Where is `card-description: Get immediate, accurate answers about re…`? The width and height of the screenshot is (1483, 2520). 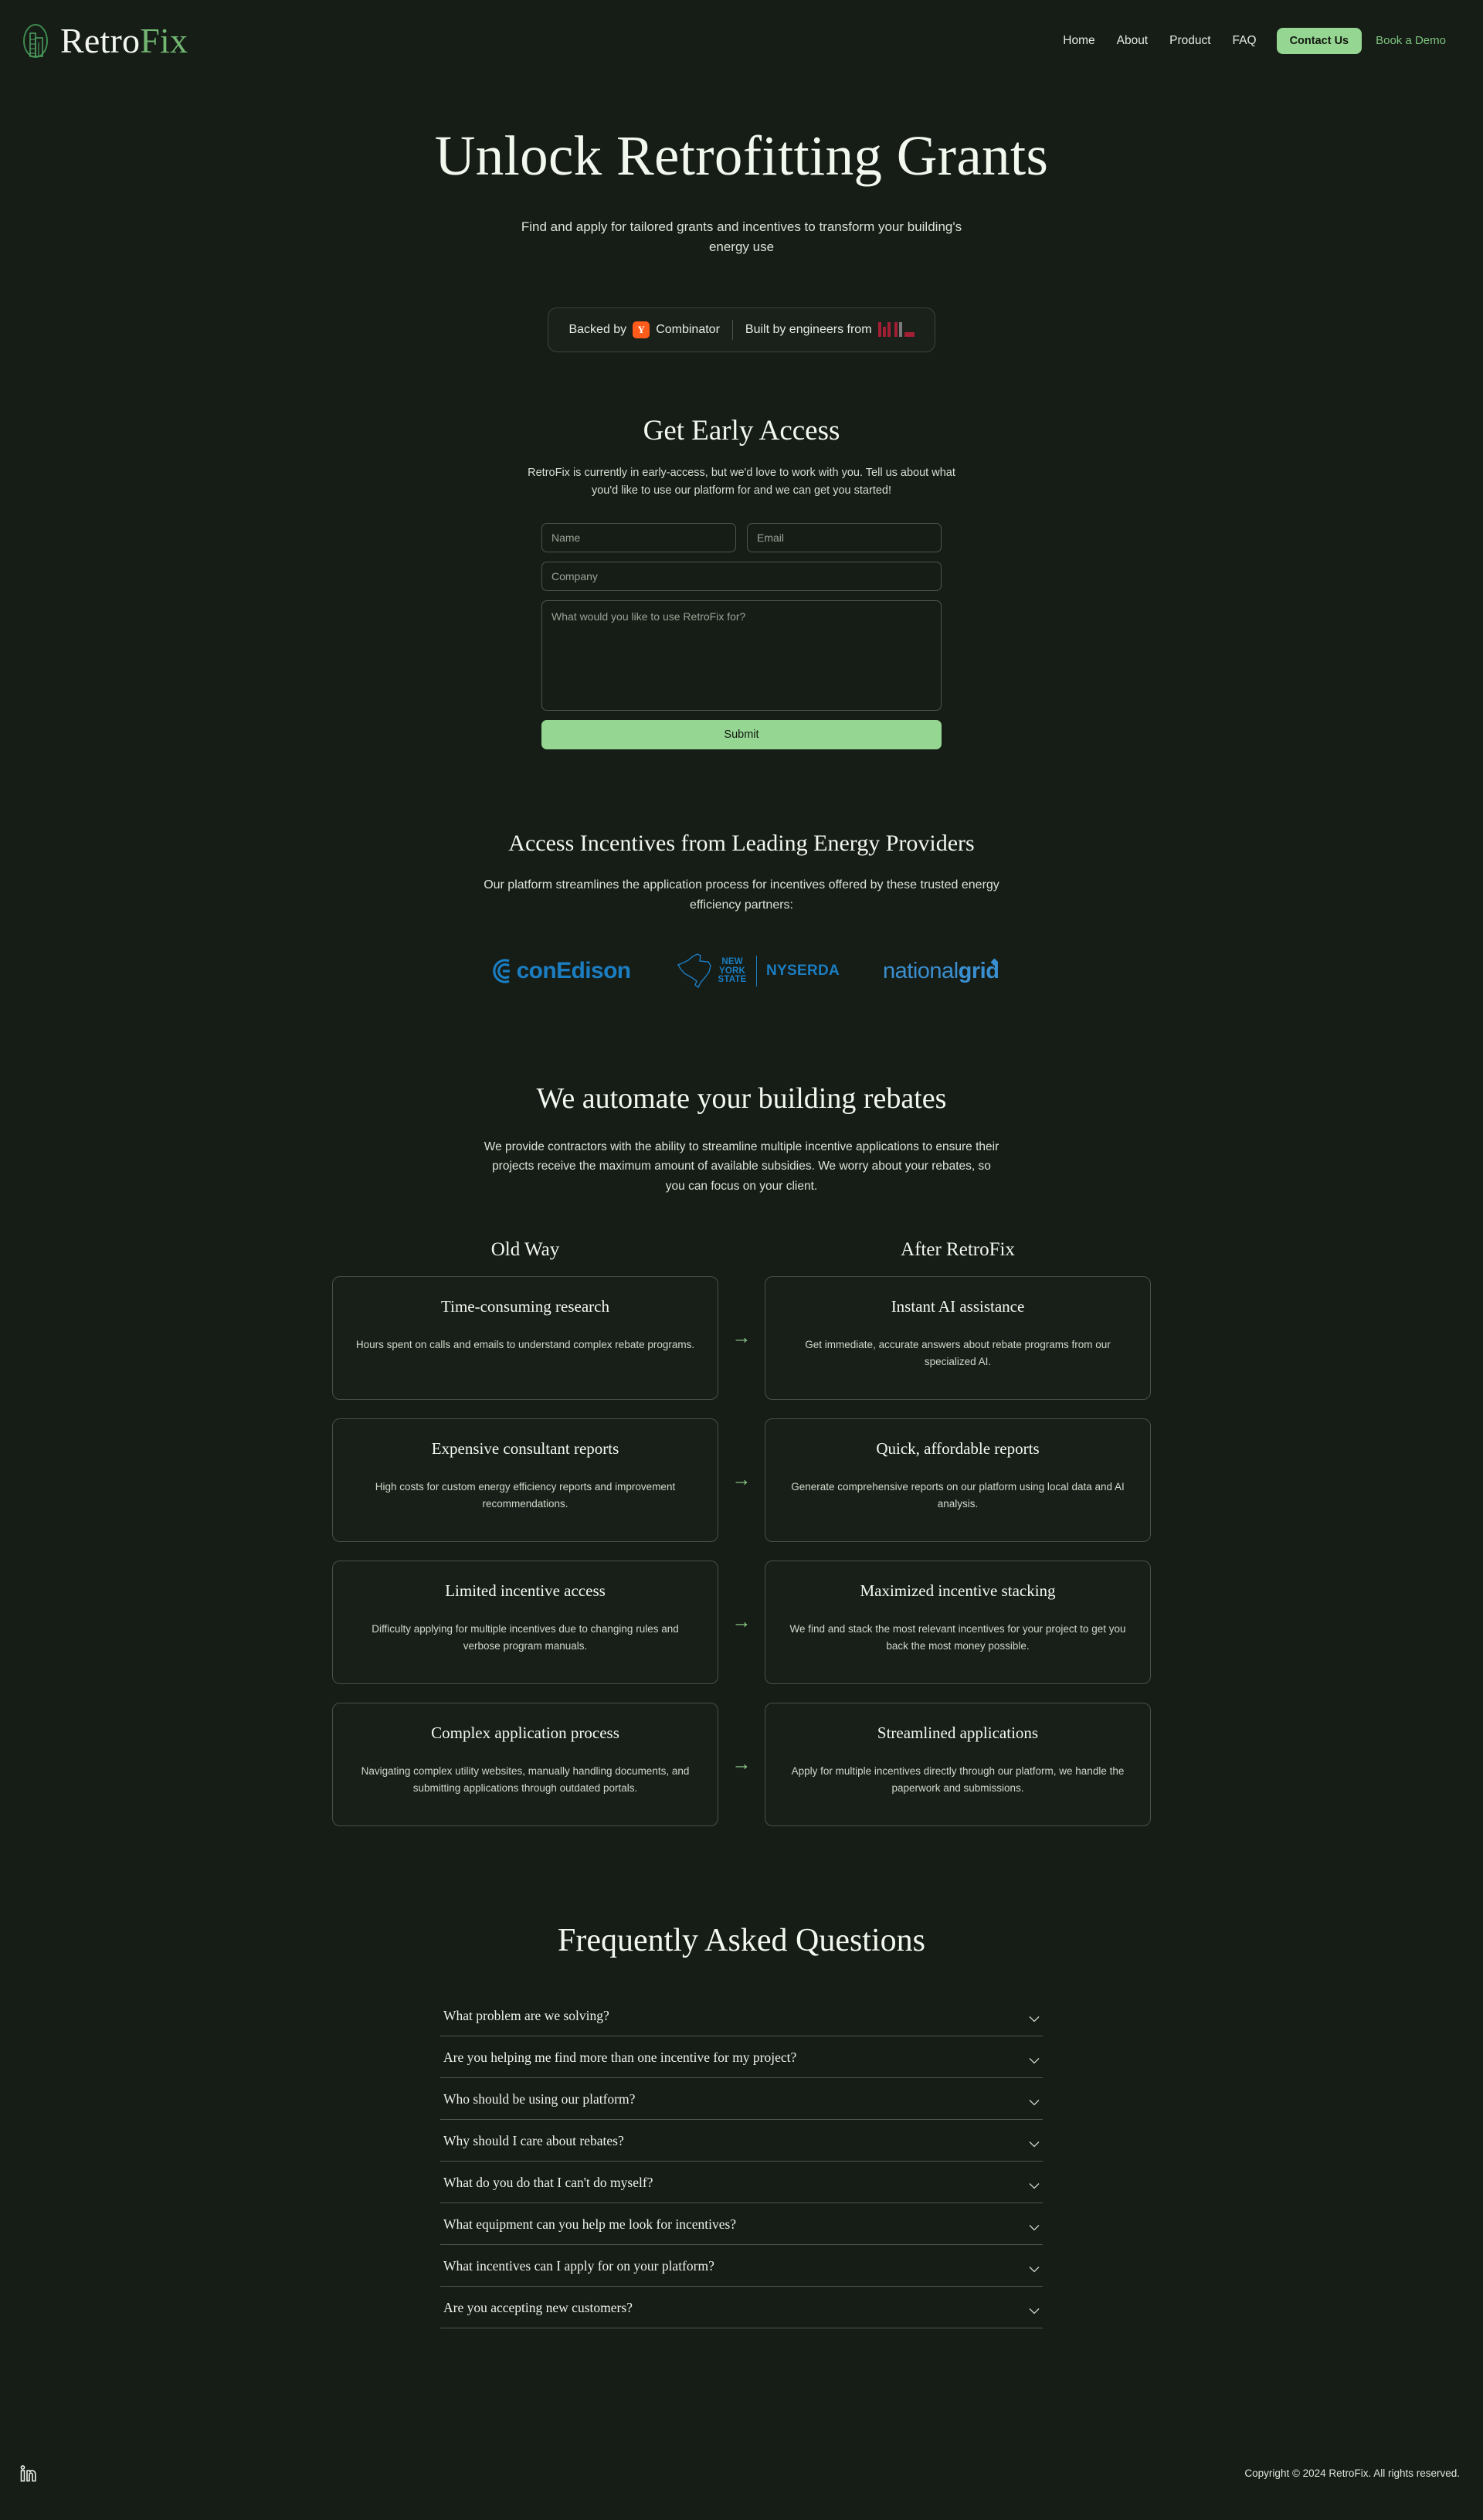 card-description: Get immediate, accurate answers about re… is located at coordinates (958, 1352).